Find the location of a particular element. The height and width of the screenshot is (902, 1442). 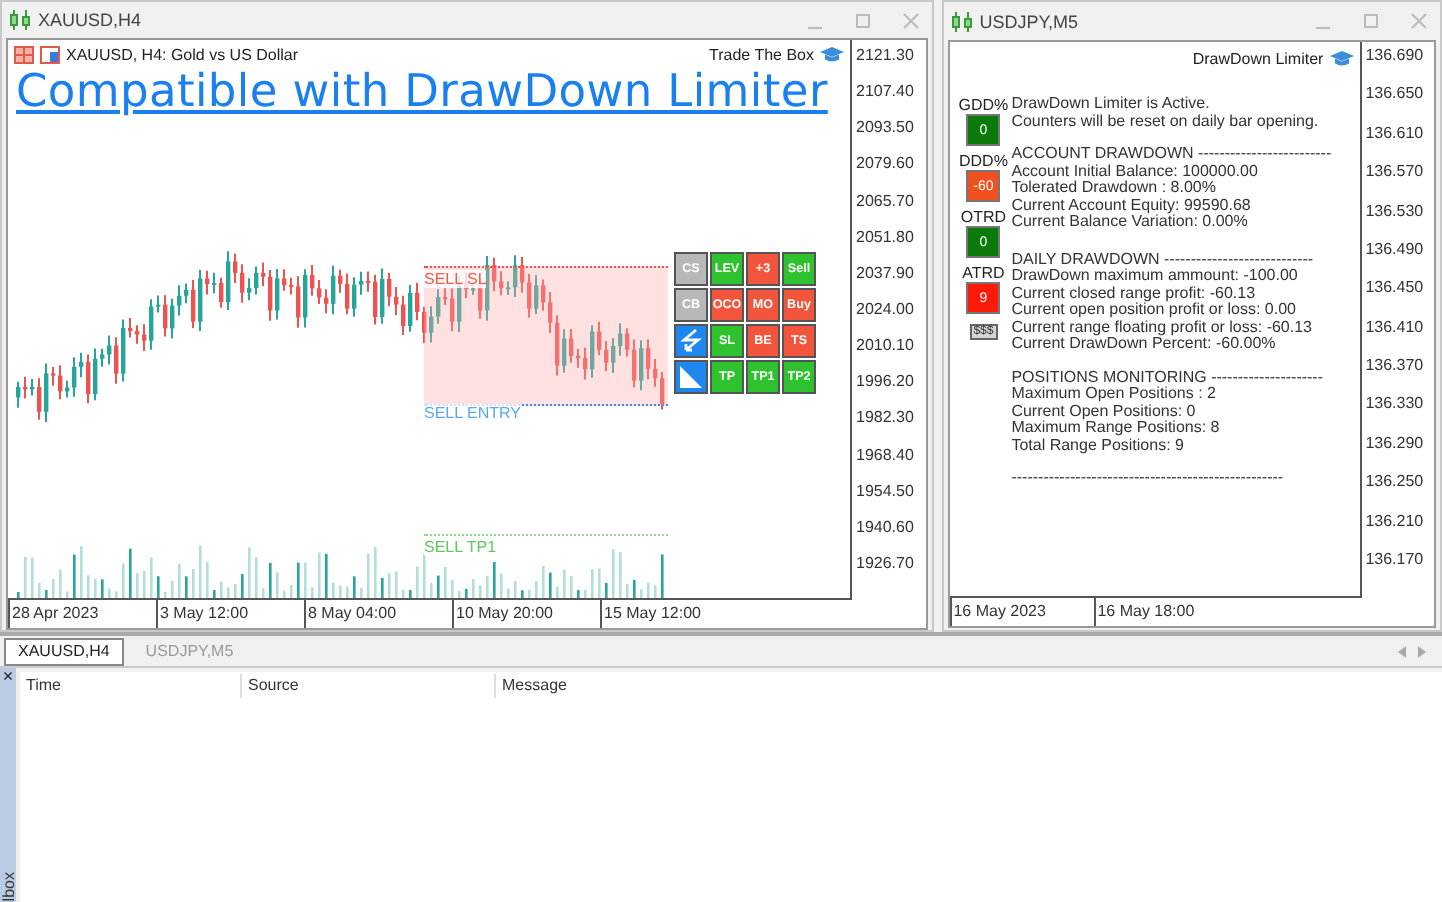

price-label: 2121.30 is located at coordinates (884, 56).